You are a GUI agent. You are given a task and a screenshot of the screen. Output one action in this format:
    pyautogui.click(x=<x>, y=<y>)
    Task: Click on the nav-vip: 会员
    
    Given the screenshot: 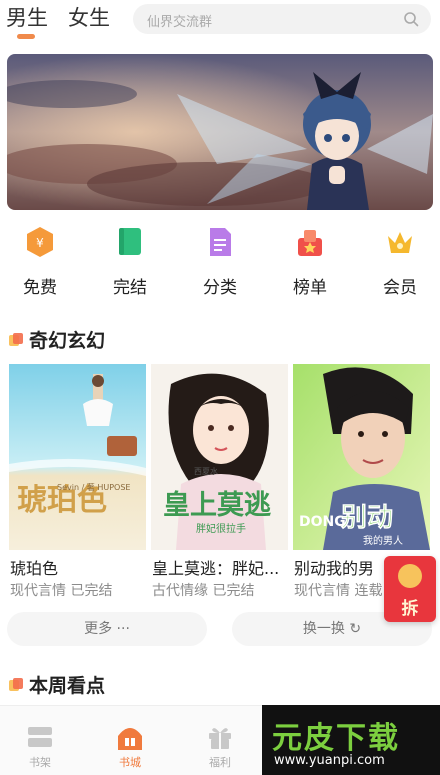 What is the action you would take?
    pyautogui.click(x=400, y=262)
    